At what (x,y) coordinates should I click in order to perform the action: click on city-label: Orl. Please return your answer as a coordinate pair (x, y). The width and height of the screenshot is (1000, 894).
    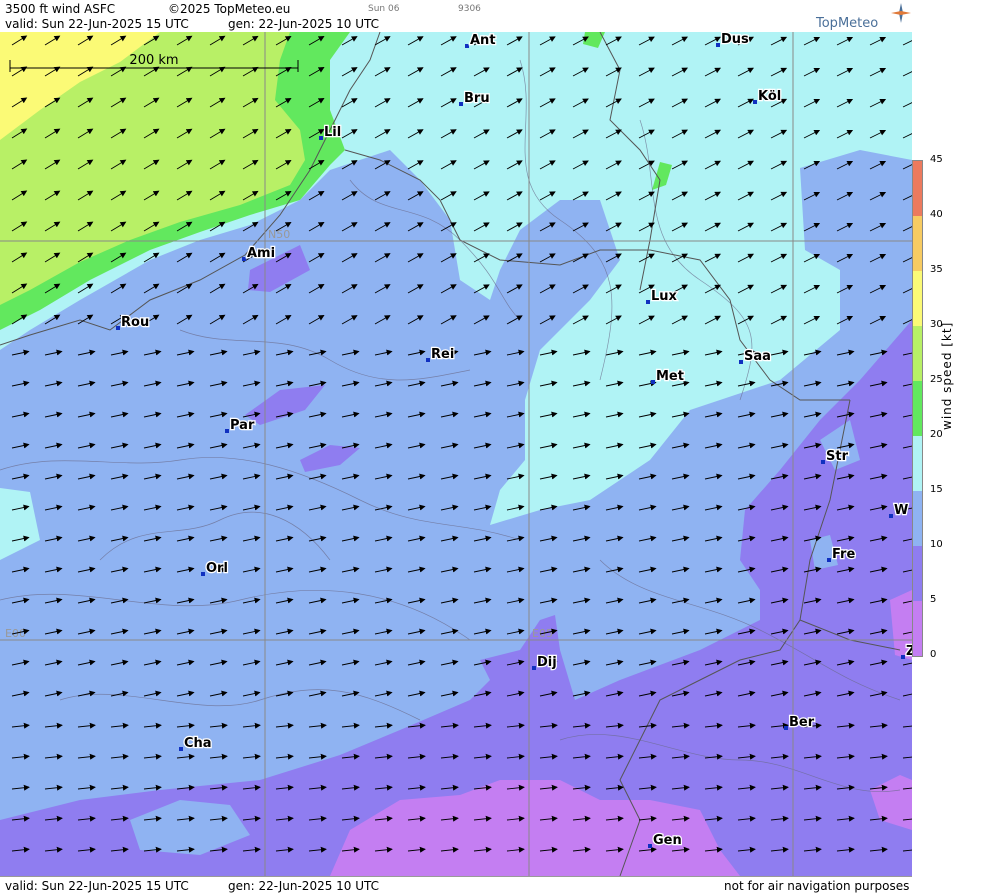
    Looking at the image, I should click on (217, 568).